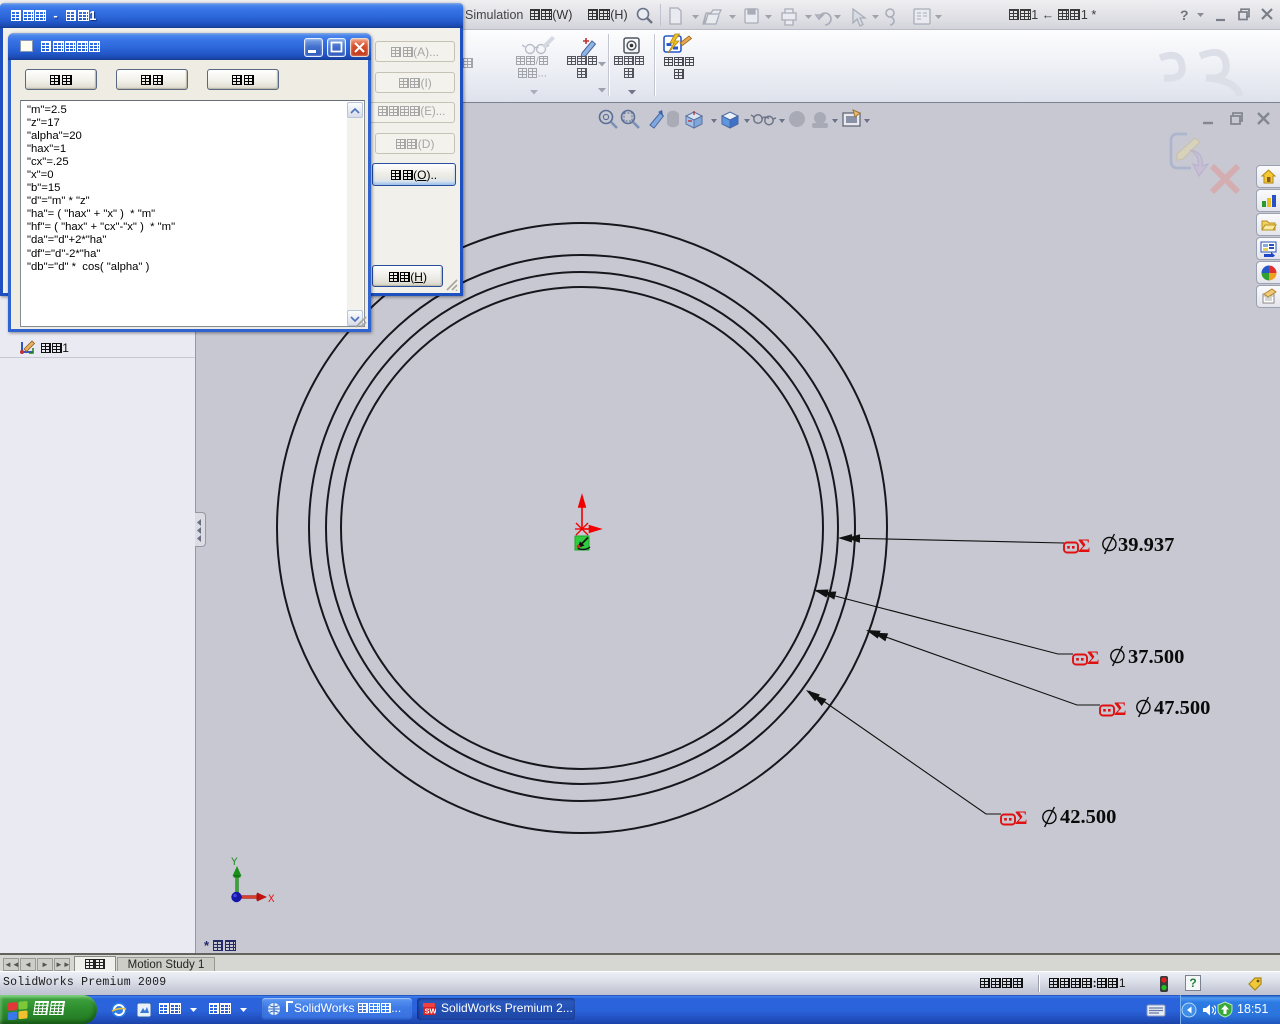 Image resolution: width=1280 pixels, height=1024 pixels. Describe the element at coordinates (1088, 817) in the screenshot. I see `svg-text: 42.500` at that location.